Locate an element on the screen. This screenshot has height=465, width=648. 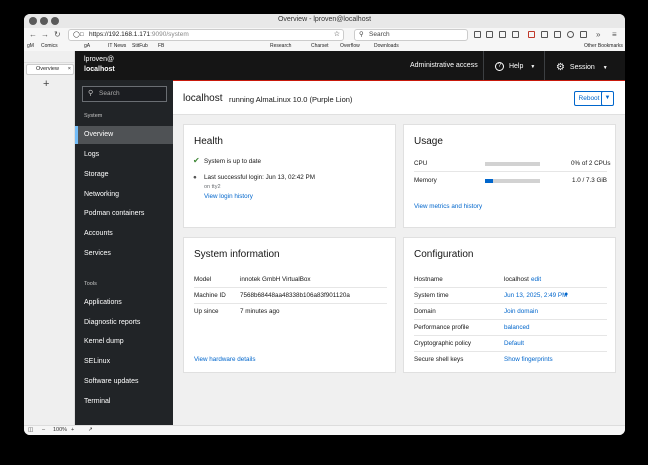
sidebar-item-storage: Storage is located at coordinates (124, 175).